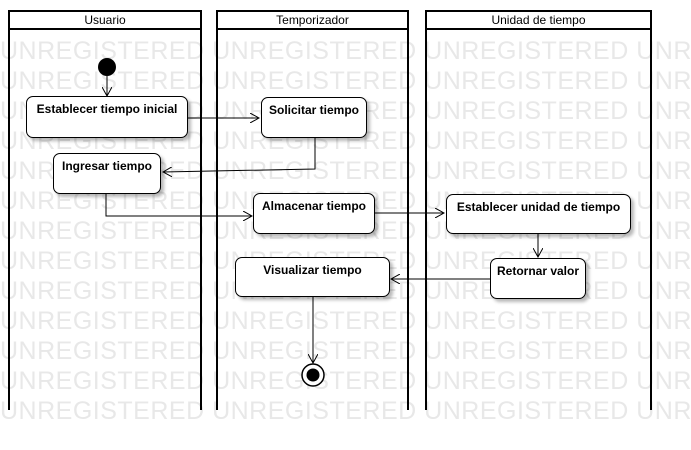 The width and height of the screenshot is (691, 450). What do you see at coordinates (313, 375) in the screenshot?
I see `final-node` at bounding box center [313, 375].